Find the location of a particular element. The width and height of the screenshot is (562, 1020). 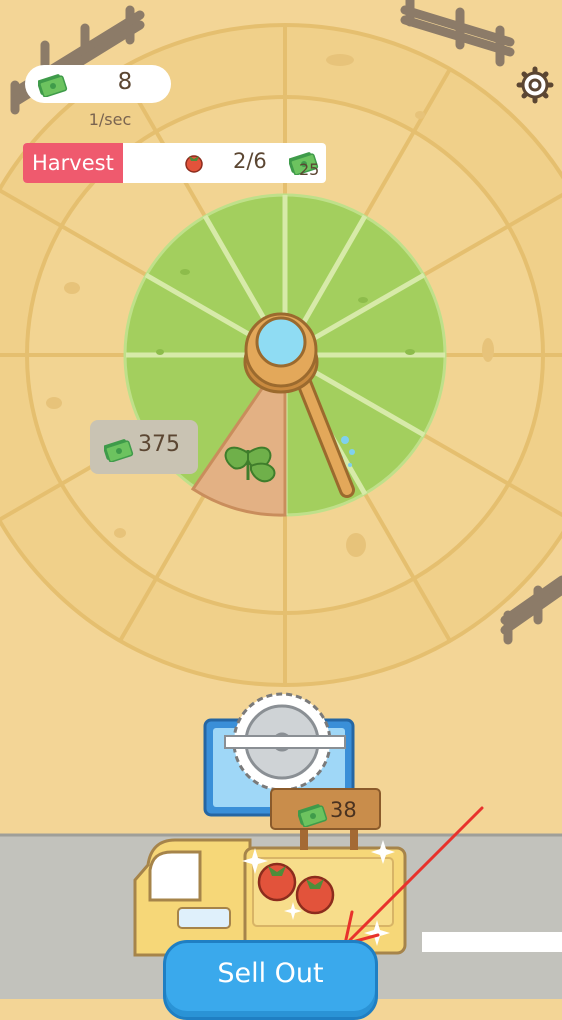

plot-unlock-price: 375 is located at coordinates (144, 447).